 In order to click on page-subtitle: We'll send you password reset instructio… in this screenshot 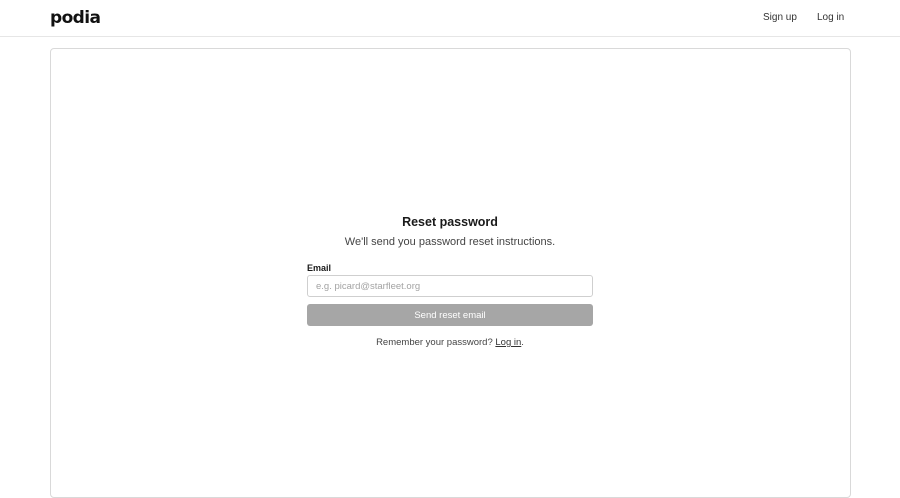, I will do `click(450, 242)`.